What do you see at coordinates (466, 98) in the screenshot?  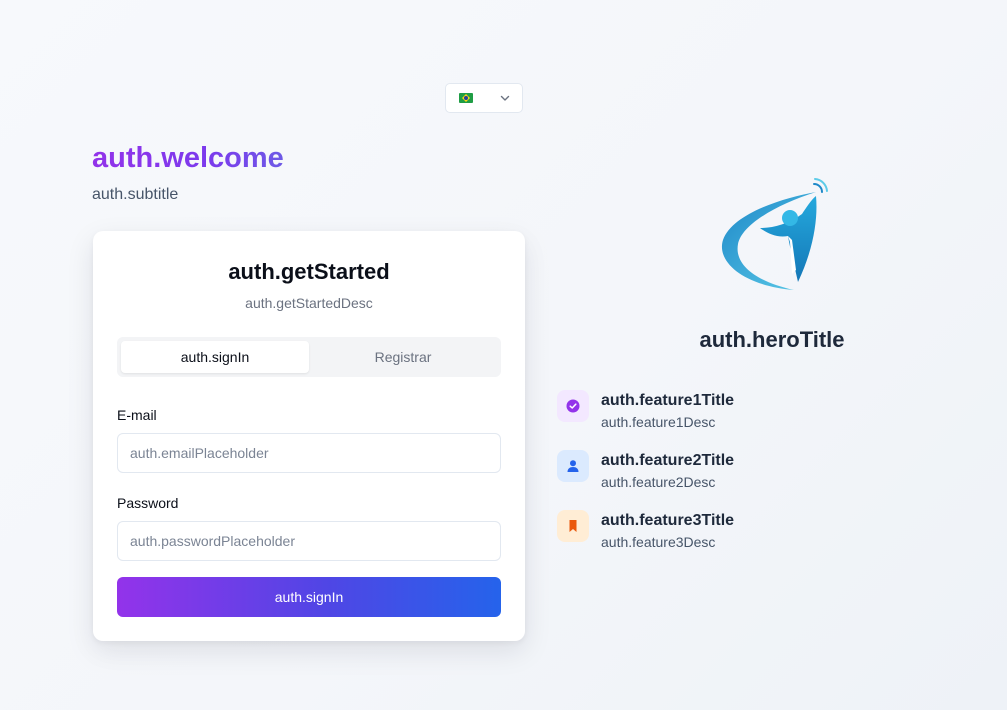 I see `brazil-flag-icon` at bounding box center [466, 98].